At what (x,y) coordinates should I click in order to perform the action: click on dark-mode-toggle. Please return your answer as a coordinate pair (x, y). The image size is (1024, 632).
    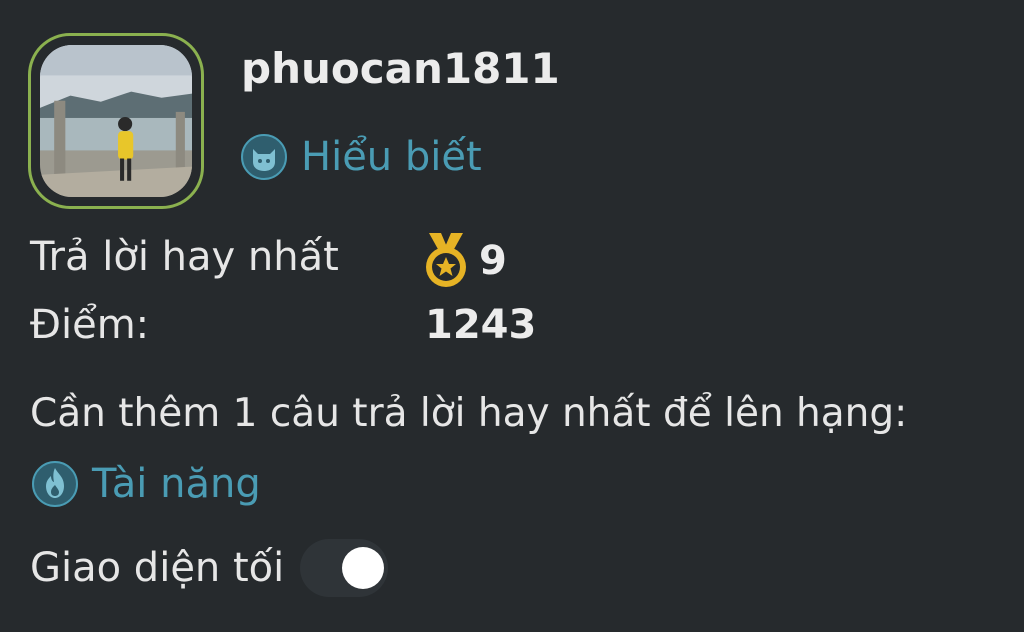
    Looking at the image, I should click on (344, 568).